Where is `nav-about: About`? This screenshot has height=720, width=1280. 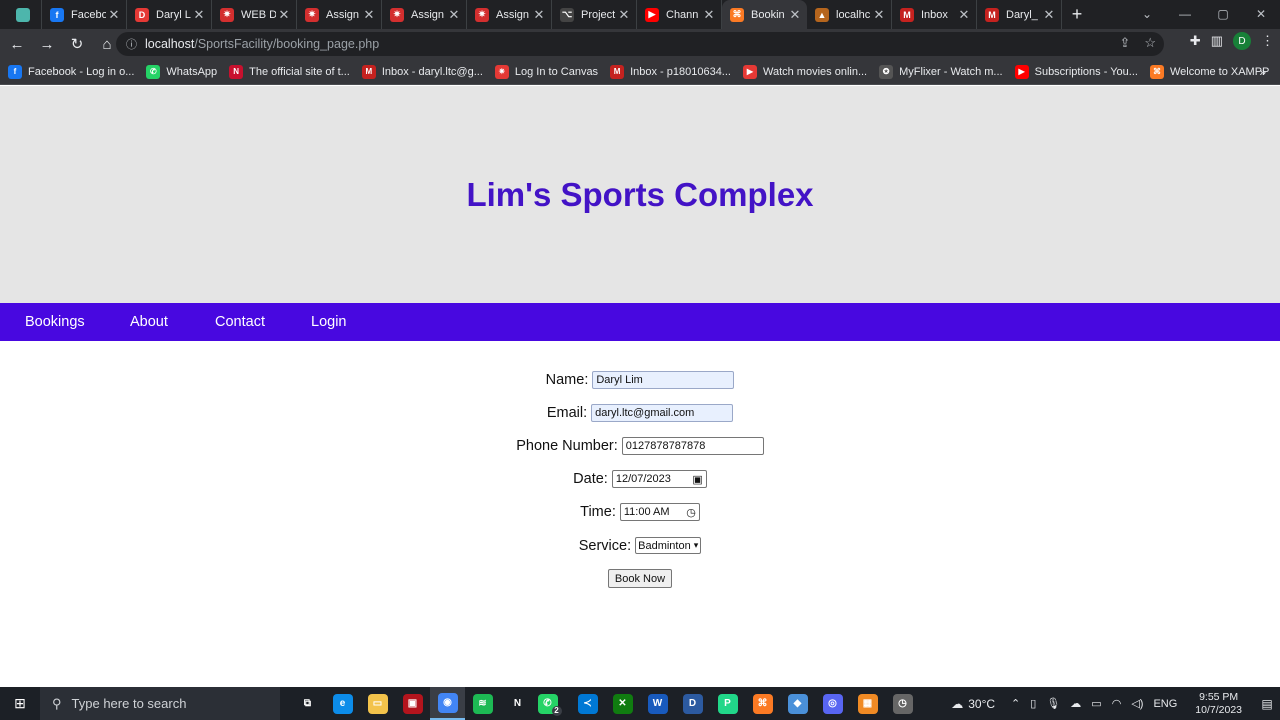 nav-about: About is located at coordinates (149, 322).